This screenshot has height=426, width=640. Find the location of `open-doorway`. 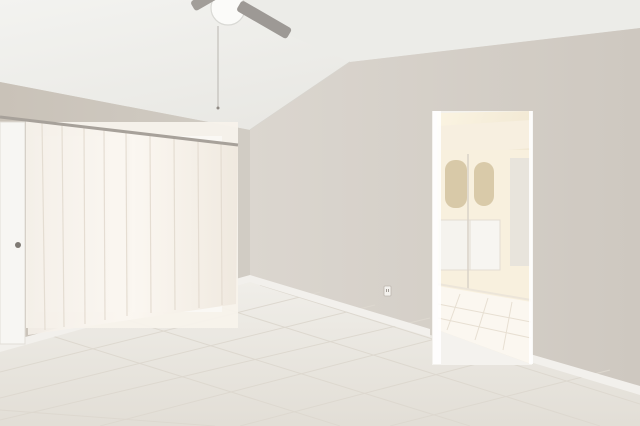

open-doorway is located at coordinates (482, 238).